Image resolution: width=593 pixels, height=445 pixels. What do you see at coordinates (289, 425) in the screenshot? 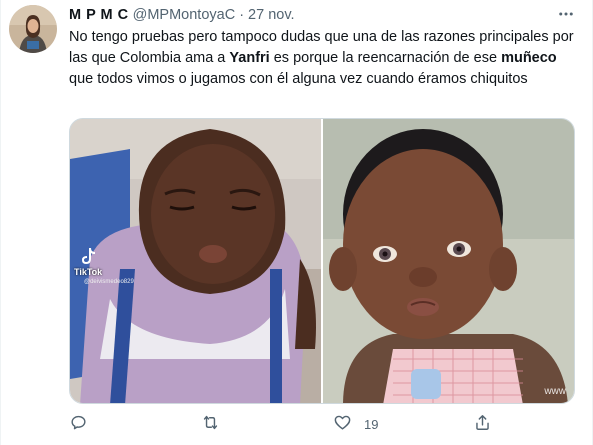
I see `action-bar: 19` at bounding box center [289, 425].